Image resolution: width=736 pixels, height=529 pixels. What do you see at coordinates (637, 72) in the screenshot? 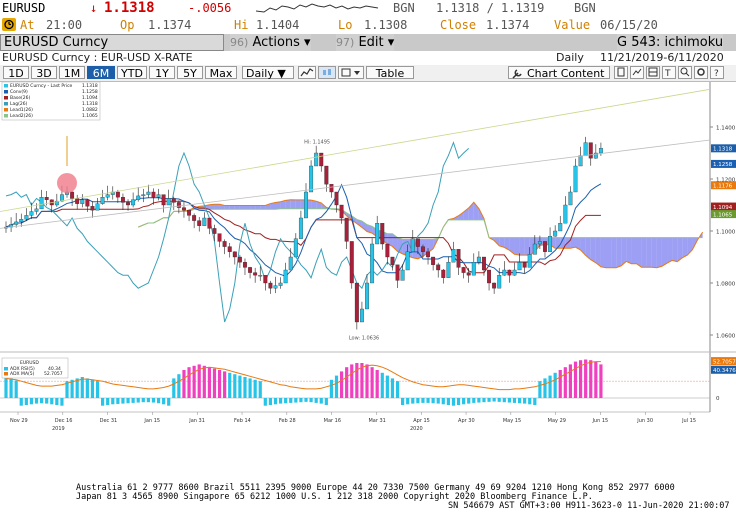
I see `toolbar-chart-icon` at bounding box center [637, 72].